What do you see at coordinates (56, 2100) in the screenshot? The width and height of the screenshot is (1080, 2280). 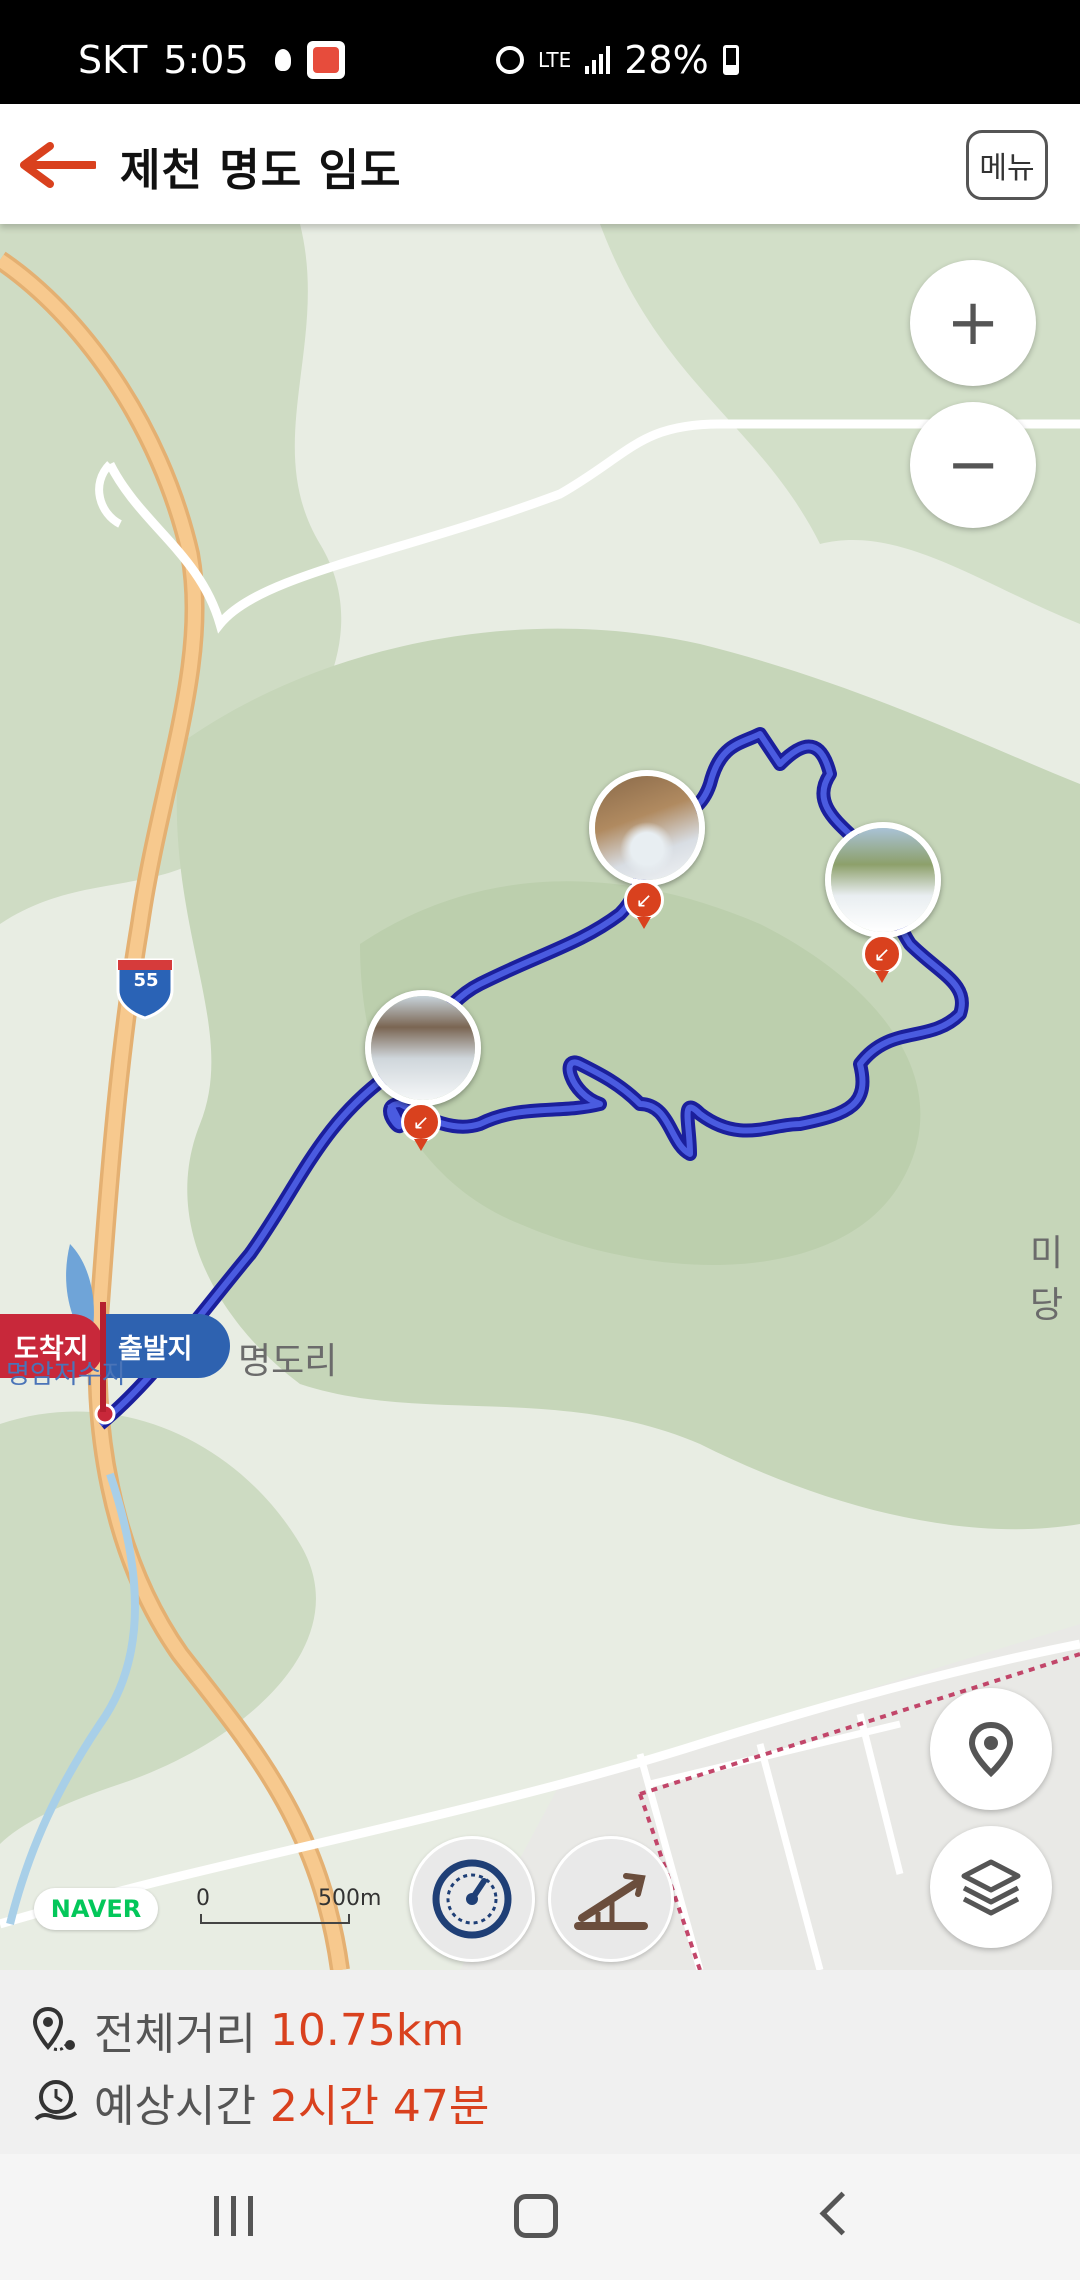 I see `time-clock-icon` at bounding box center [56, 2100].